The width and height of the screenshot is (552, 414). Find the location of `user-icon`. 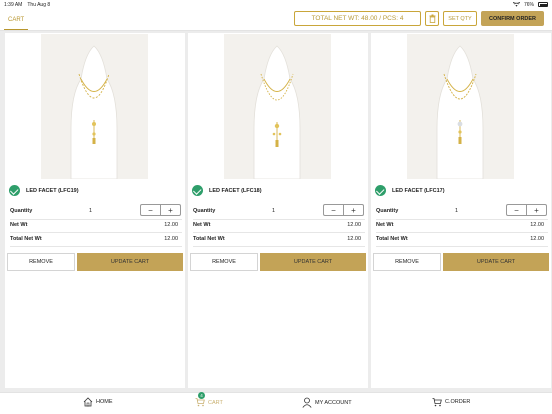

user-icon is located at coordinates (307, 402).